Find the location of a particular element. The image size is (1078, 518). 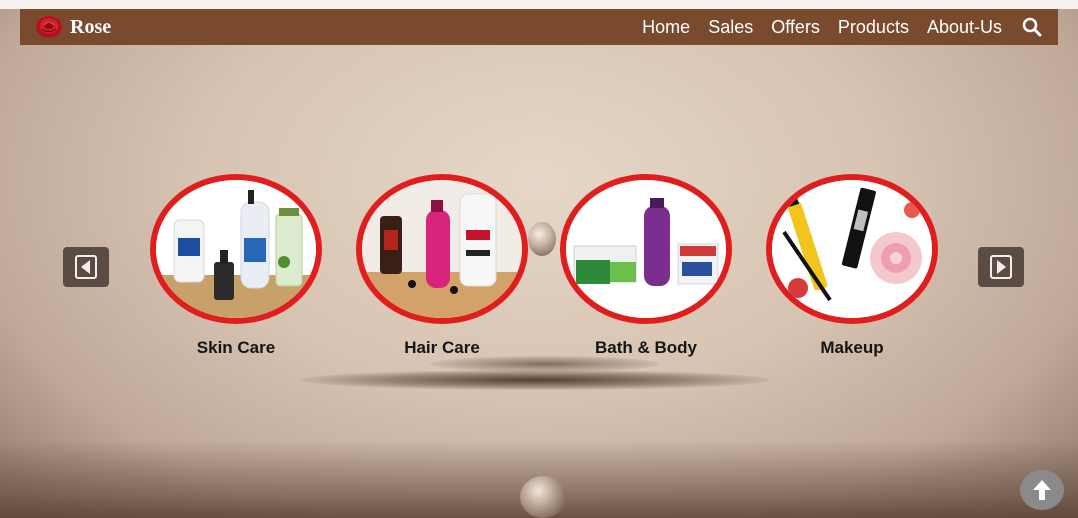

water-drop-decoration is located at coordinates (542, 239).